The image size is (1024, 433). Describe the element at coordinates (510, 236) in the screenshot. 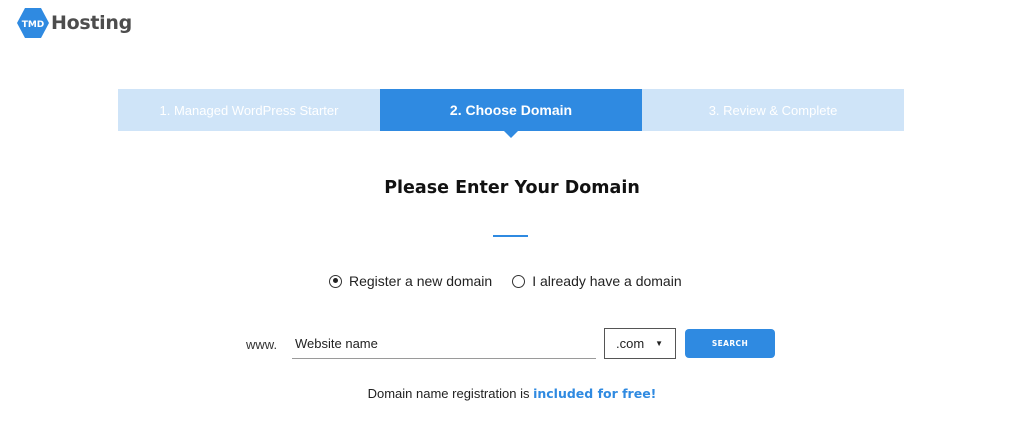

I see `title-underline` at that location.